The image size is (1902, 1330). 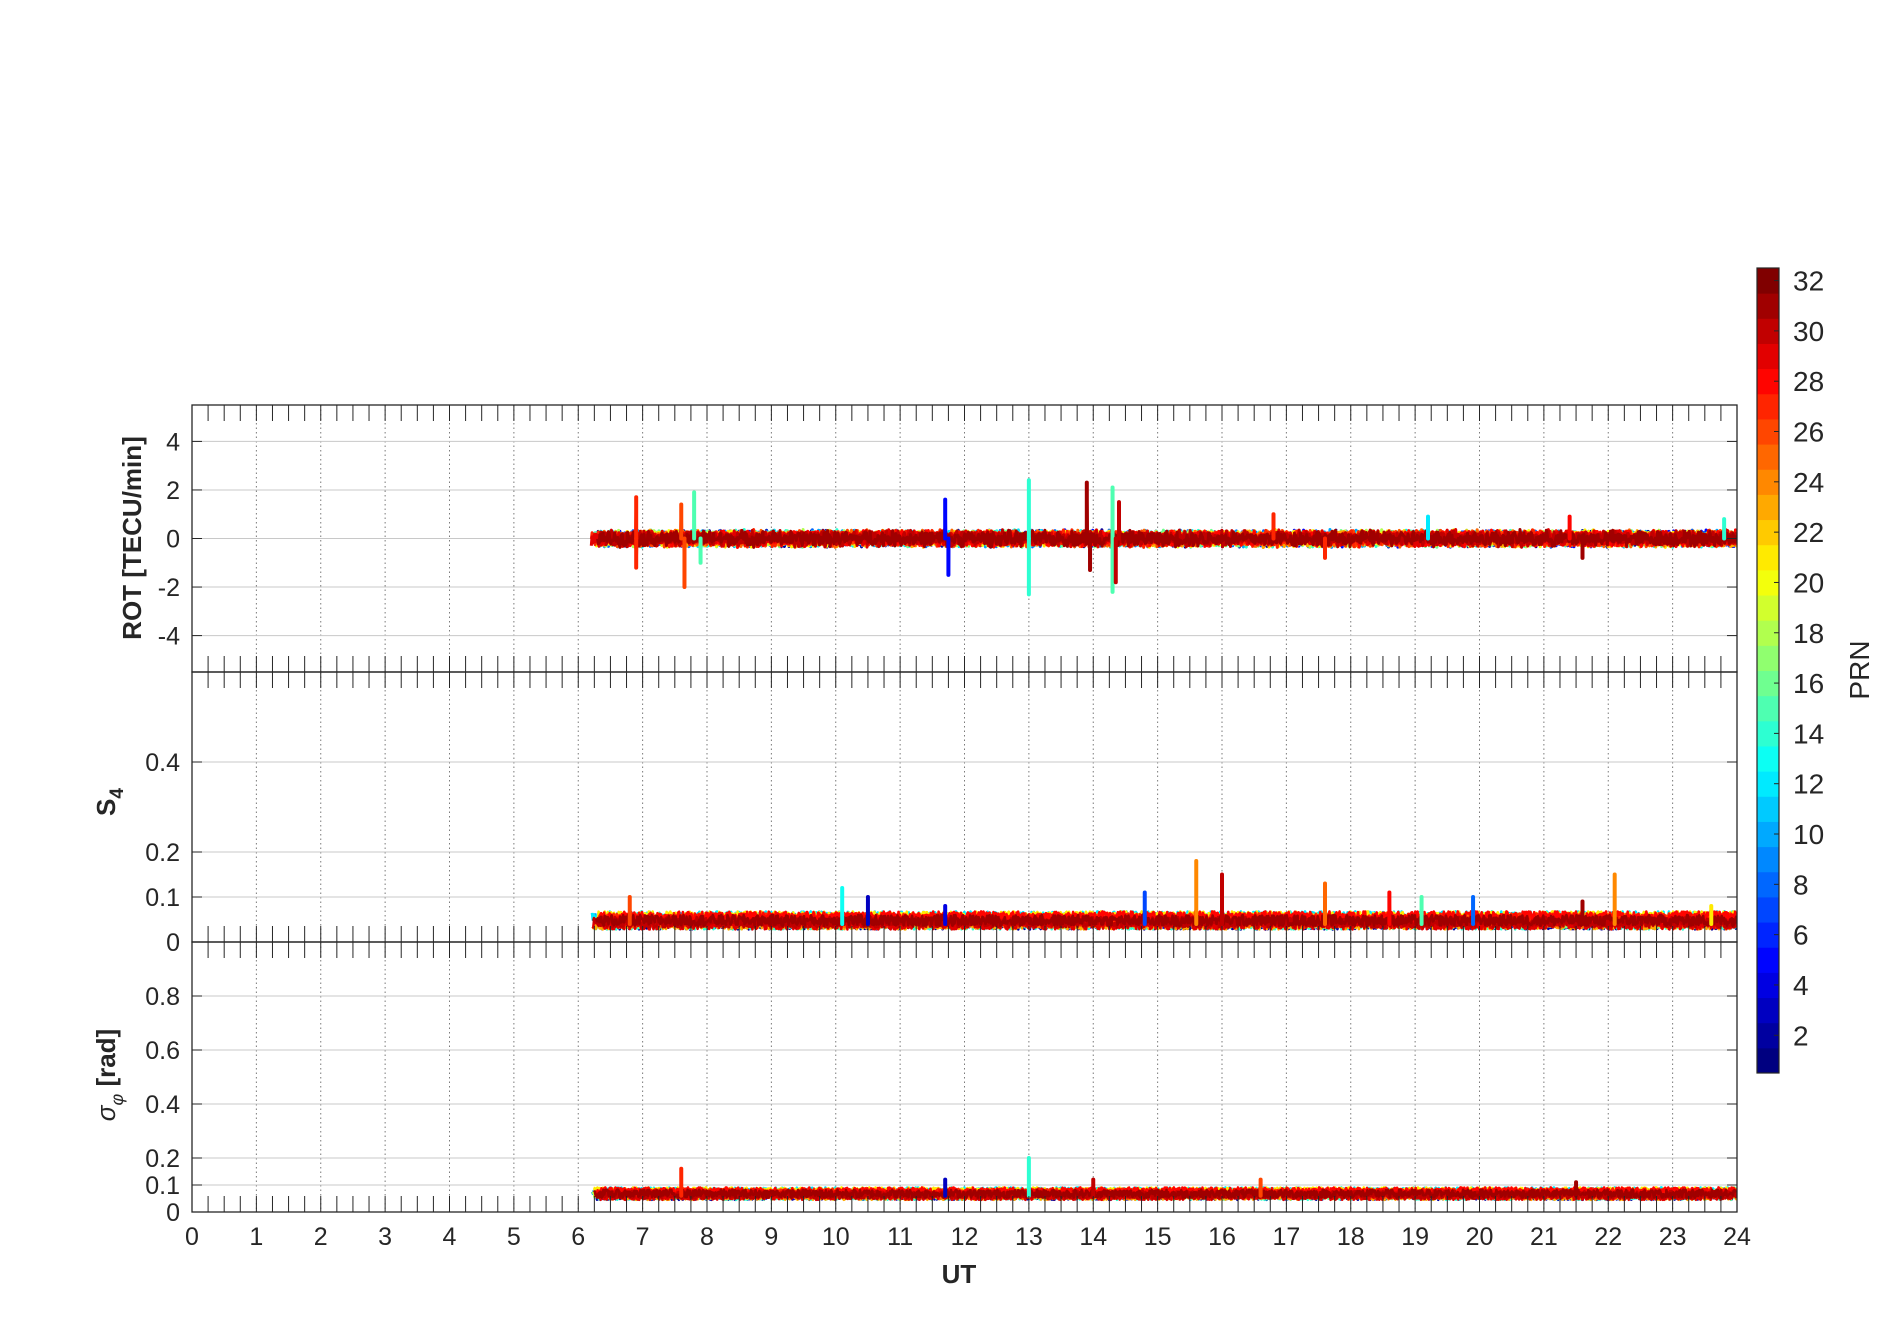 I want to click on x-tick-label: 2, so click(x=321, y=1237).